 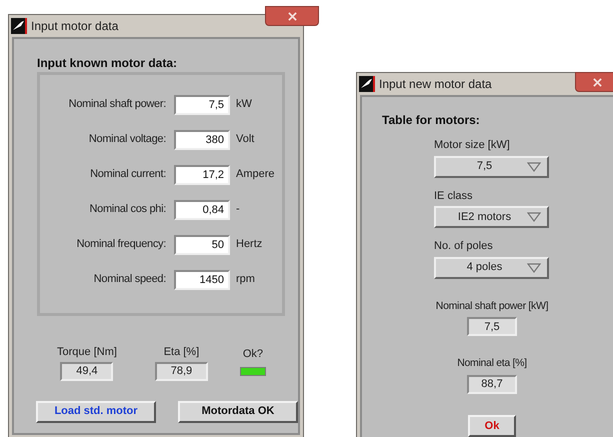 I want to click on section-heading: Table for motors:, so click(x=431, y=120).